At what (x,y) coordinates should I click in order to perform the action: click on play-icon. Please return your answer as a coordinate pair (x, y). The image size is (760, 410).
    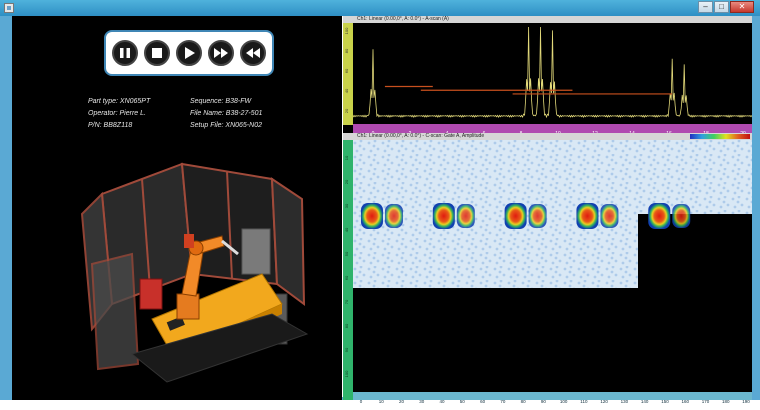
    Looking at the image, I should click on (190, 53).